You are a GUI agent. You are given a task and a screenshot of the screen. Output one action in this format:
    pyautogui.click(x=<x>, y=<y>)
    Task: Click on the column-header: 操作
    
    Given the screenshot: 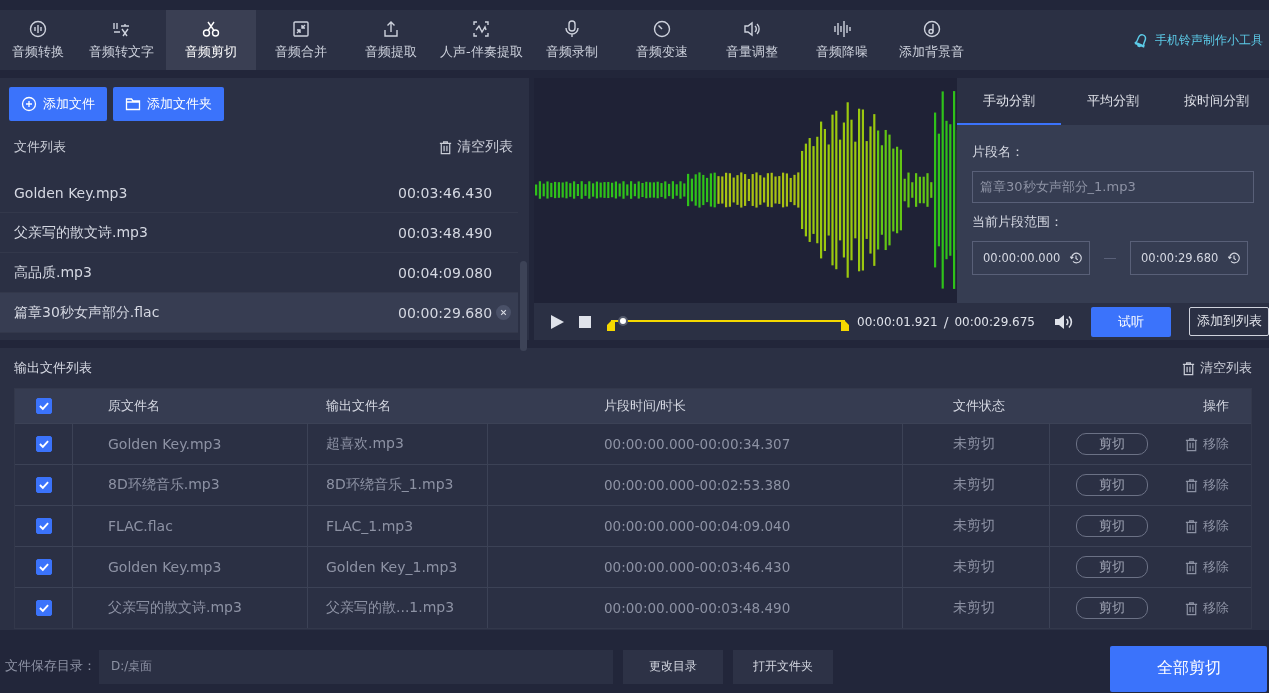 What is the action you would take?
    pyautogui.click(x=1216, y=406)
    